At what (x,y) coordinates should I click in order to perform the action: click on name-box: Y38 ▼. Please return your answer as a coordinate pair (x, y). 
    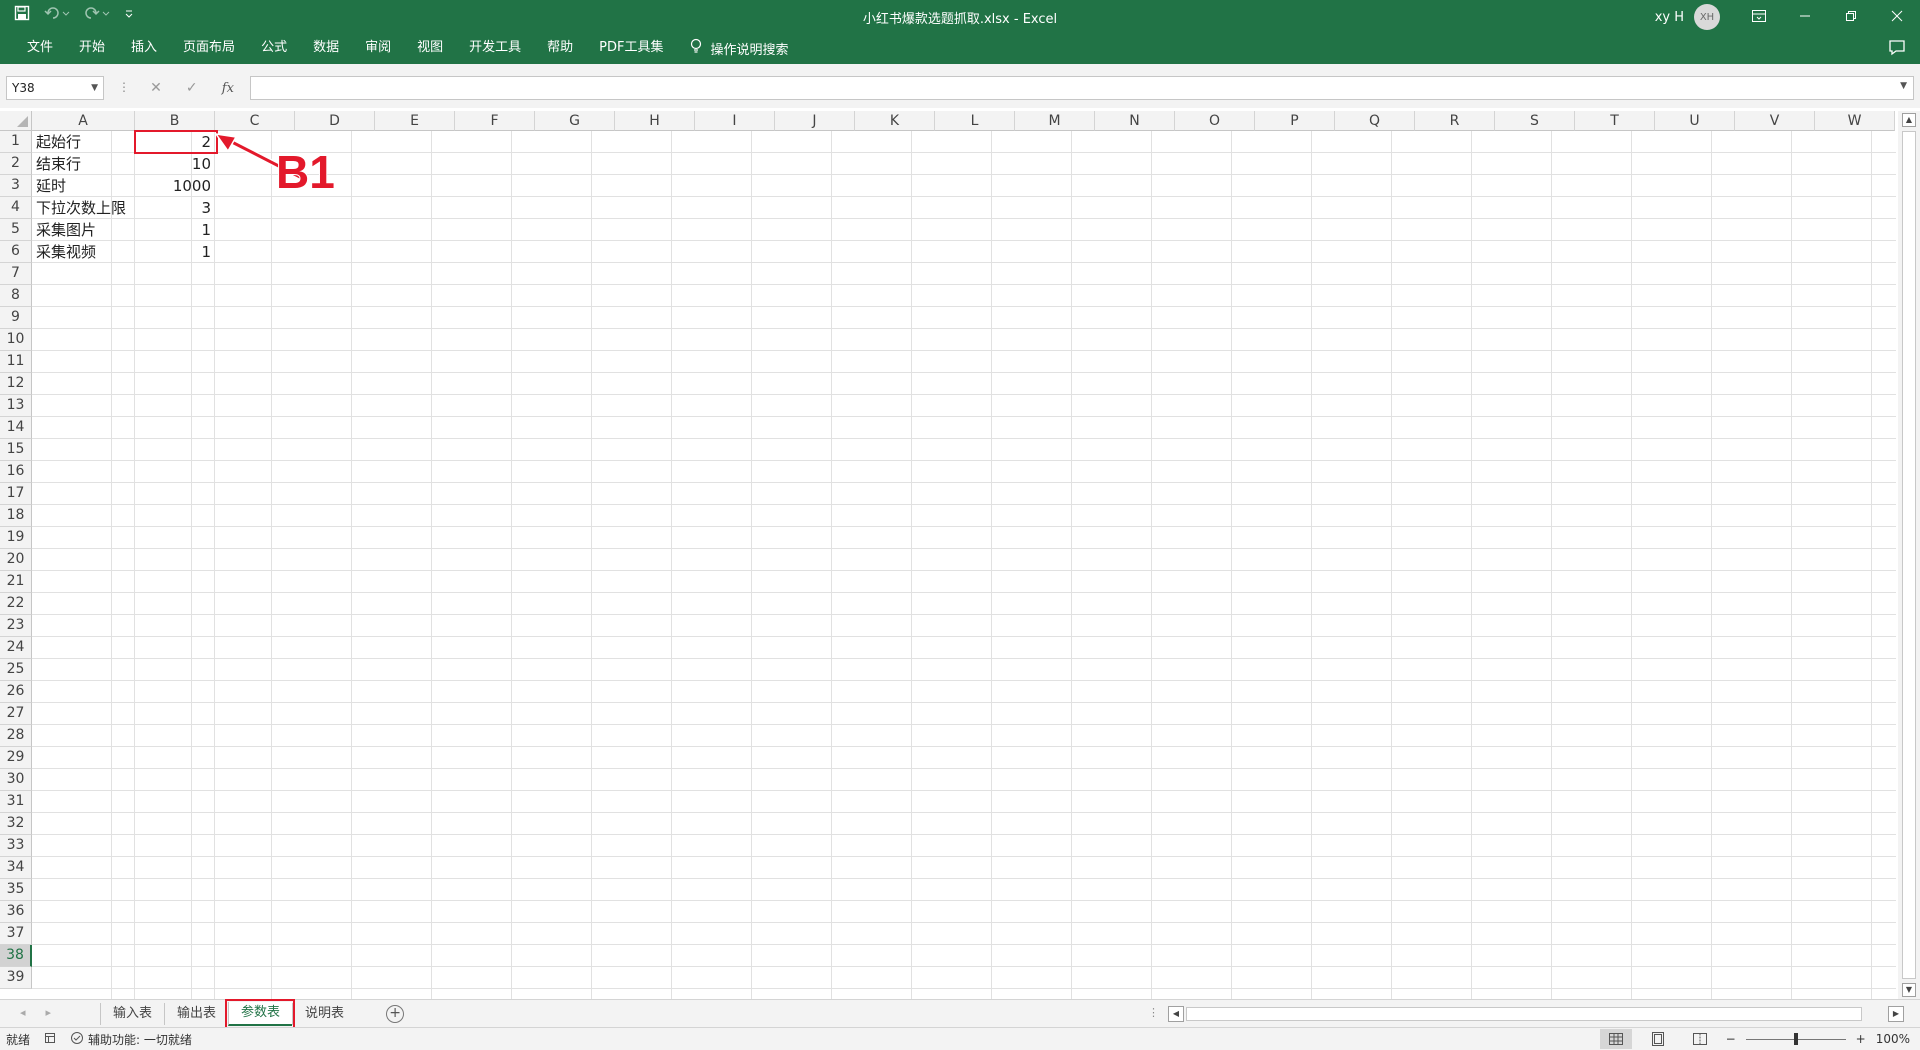
    Looking at the image, I should click on (55, 88).